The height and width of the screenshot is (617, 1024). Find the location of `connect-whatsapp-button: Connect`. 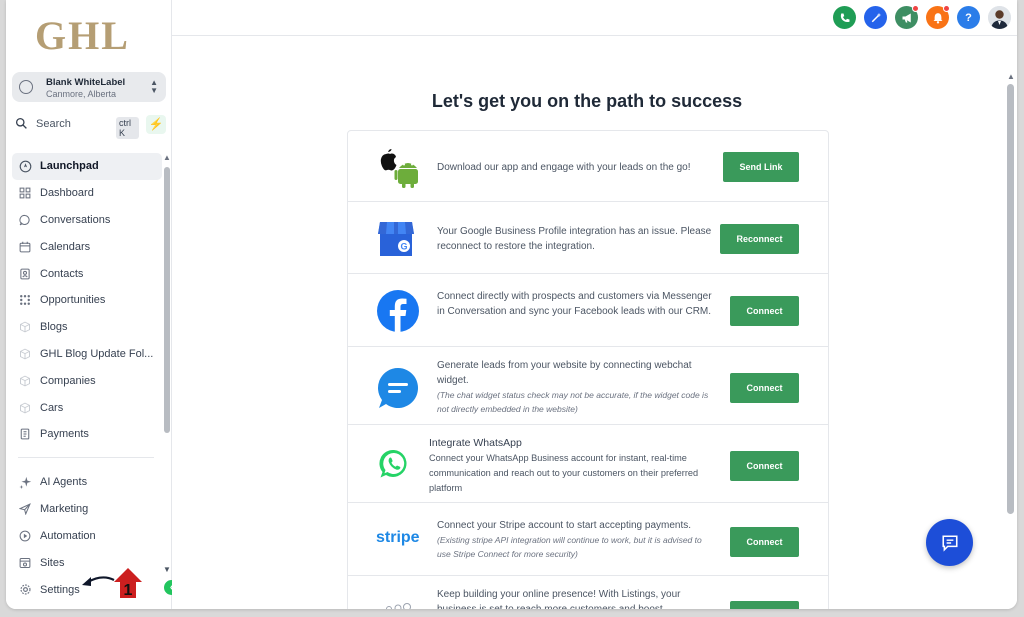

connect-whatsapp-button: Connect is located at coordinates (764, 466).